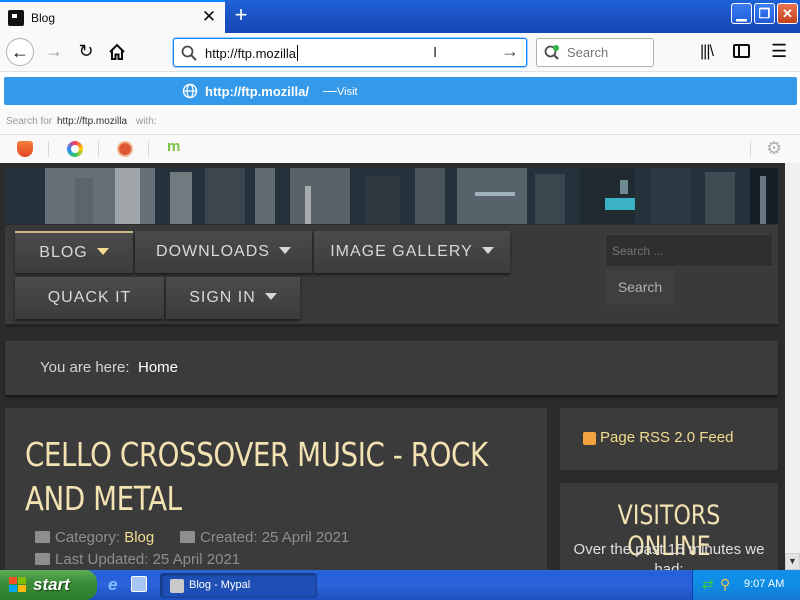  I want to click on windows-taskbar: start e Blog - Mypal ⇄ ⚲ 9:07 AM, so click(400, 585).